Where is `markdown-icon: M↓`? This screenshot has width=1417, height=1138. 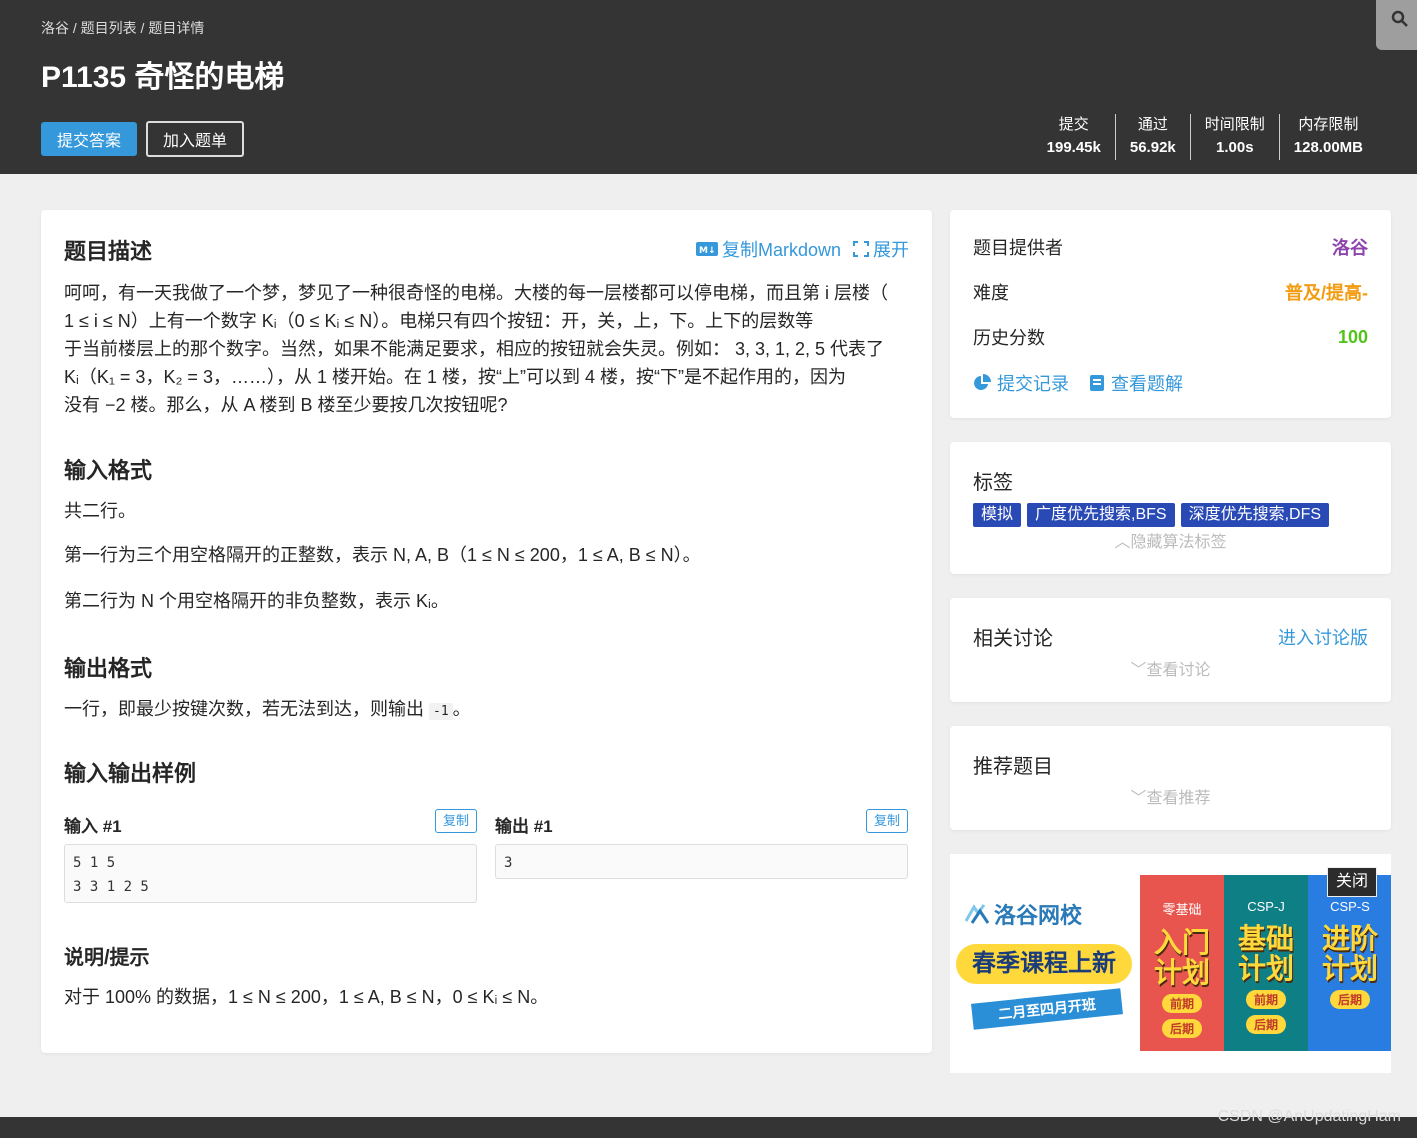
markdown-icon: M↓ is located at coordinates (706, 249).